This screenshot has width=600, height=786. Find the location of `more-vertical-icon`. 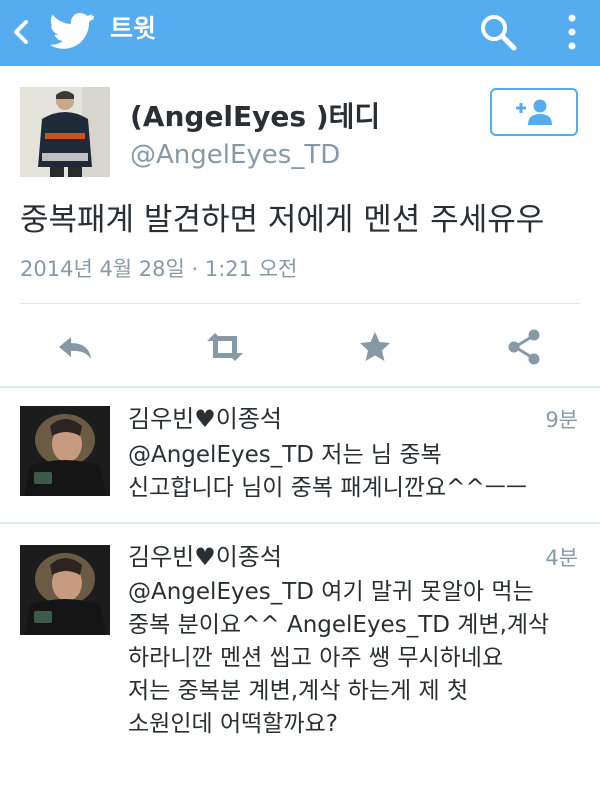

more-vertical-icon is located at coordinates (572, 32).